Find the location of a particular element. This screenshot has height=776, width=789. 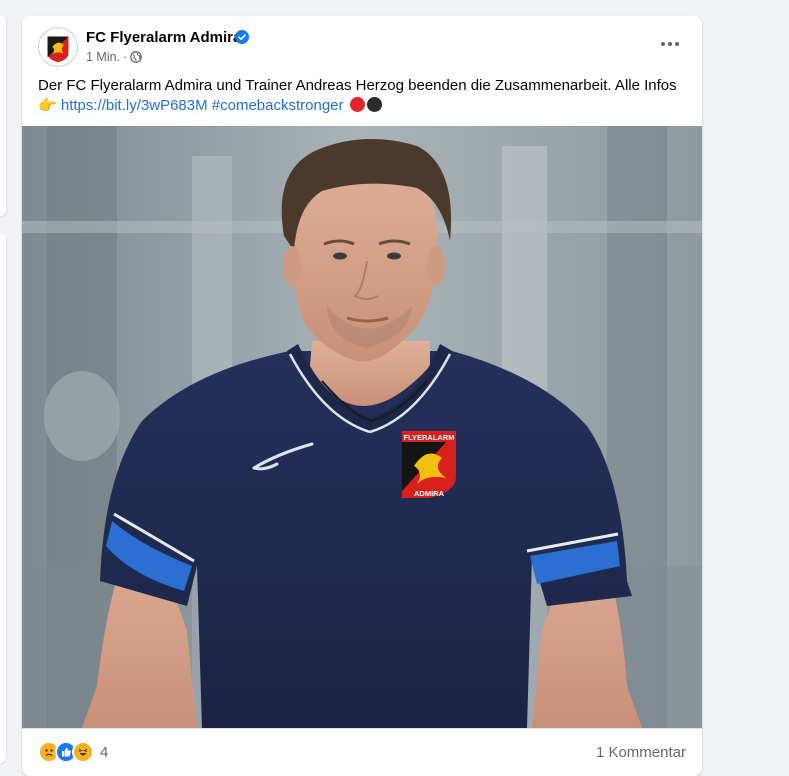

haha-icon is located at coordinates (83, 752).